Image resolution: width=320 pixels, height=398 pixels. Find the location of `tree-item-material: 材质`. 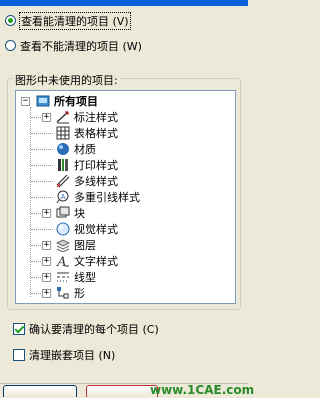

tree-item-material: 材质 is located at coordinates (76, 149).